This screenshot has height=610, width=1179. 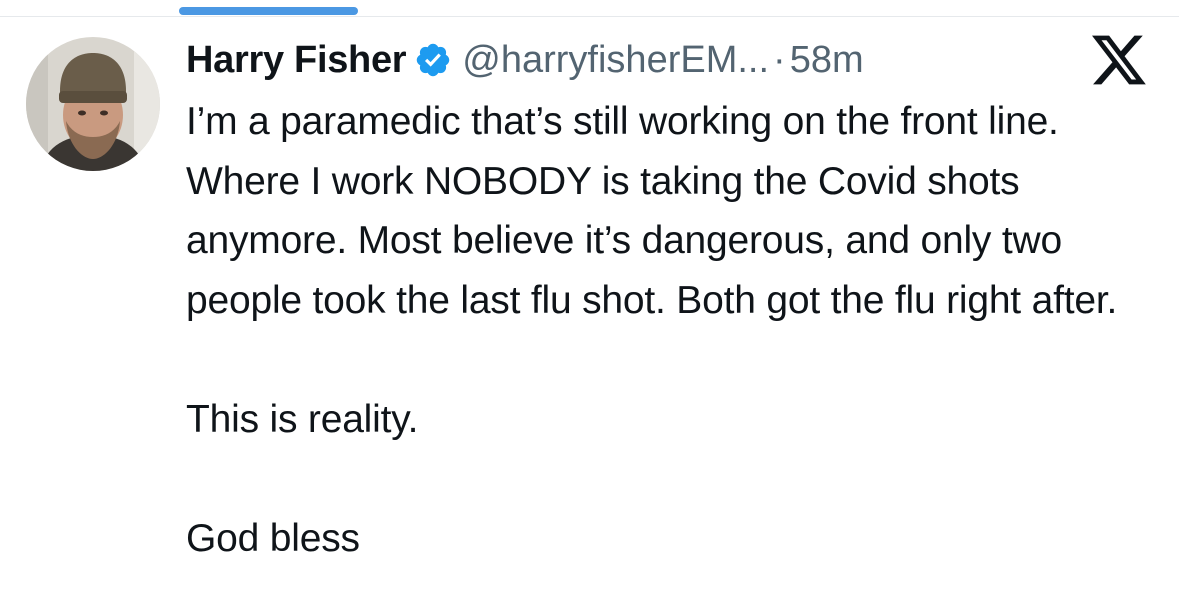 I want to click on verified-badge-icon, so click(x=433, y=60).